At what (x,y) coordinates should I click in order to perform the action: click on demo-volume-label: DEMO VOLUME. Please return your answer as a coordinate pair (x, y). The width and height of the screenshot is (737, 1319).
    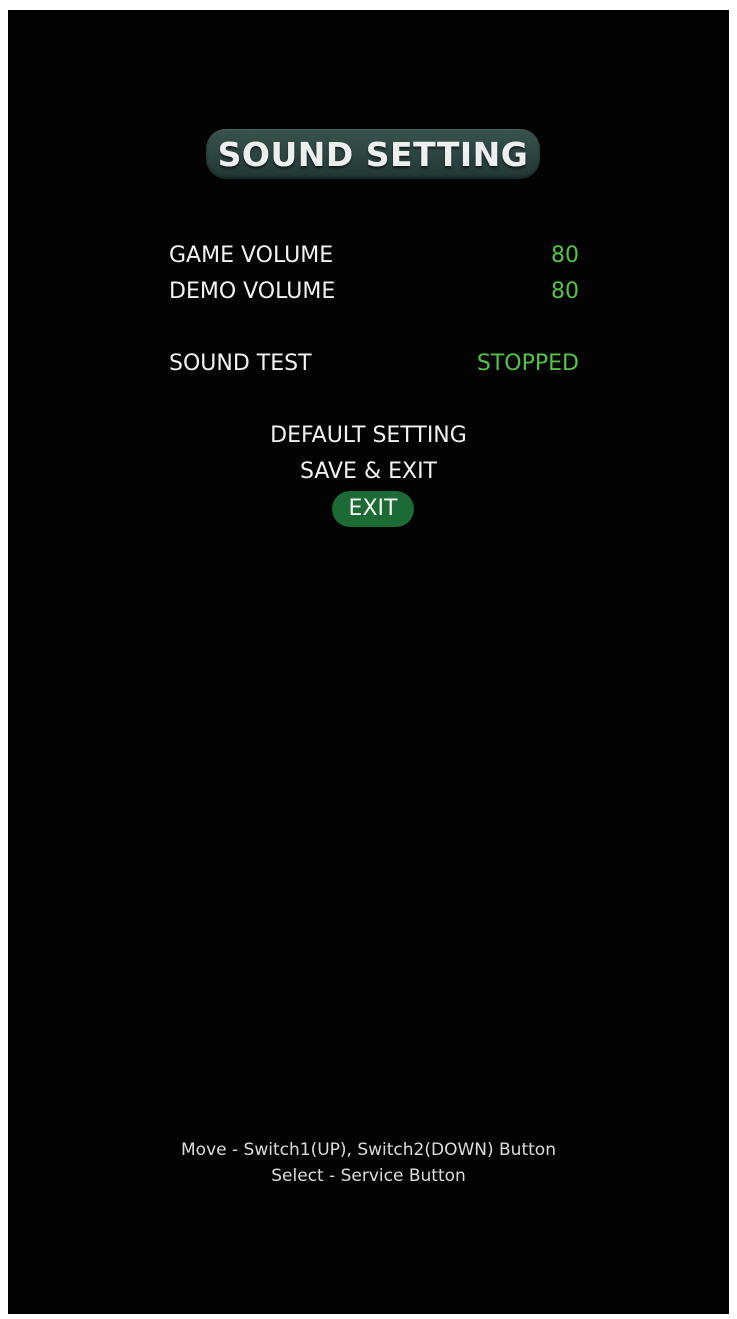
    Looking at the image, I should click on (252, 291).